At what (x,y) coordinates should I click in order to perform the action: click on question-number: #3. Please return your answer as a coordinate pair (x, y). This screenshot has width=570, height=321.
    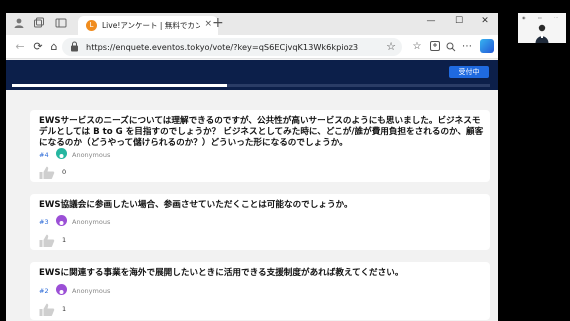
    Looking at the image, I should click on (44, 222).